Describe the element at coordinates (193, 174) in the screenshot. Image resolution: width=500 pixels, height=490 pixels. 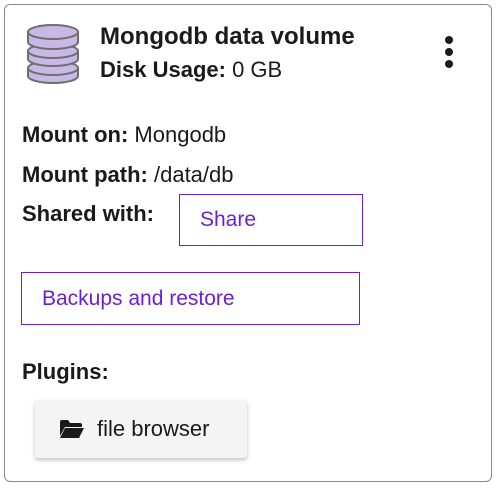
I see `mount-path-value: /data/db` at that location.